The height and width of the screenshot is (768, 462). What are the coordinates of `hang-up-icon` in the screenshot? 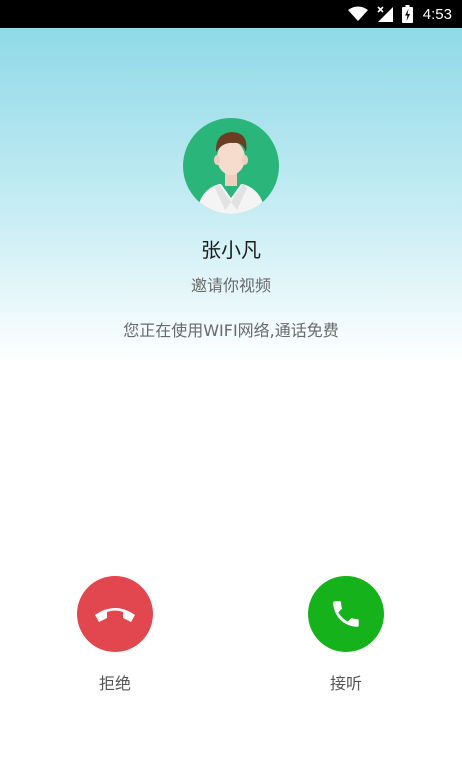 It's located at (115, 615).